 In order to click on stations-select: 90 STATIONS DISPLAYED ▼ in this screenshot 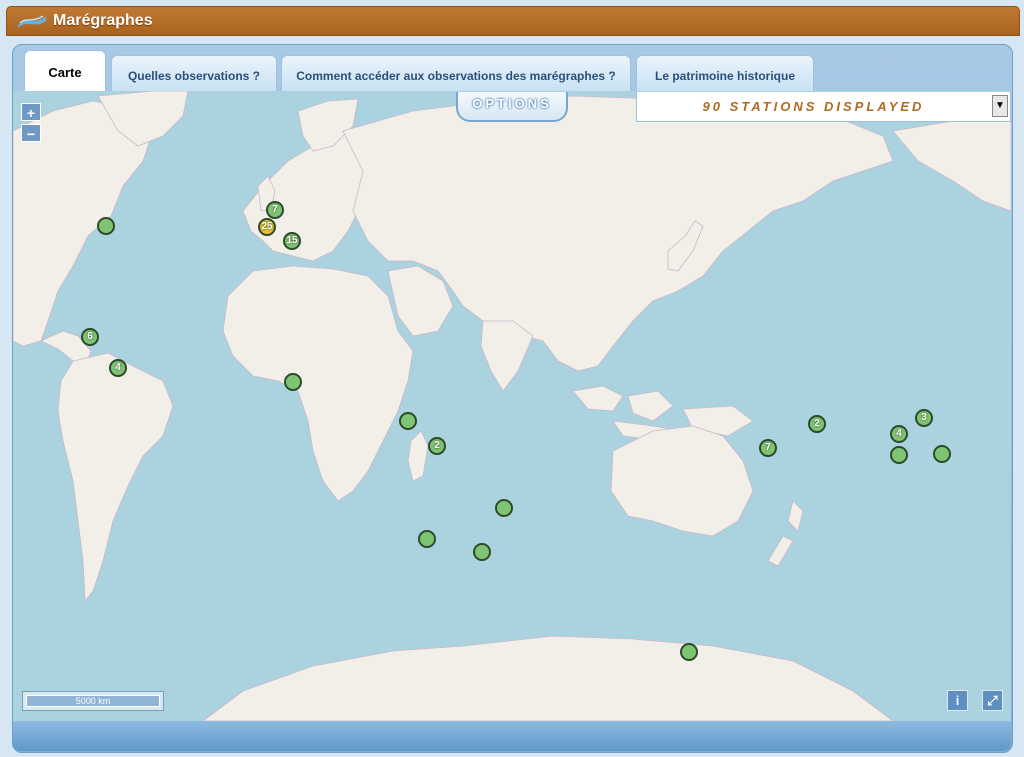, I will do `click(823, 107)`.